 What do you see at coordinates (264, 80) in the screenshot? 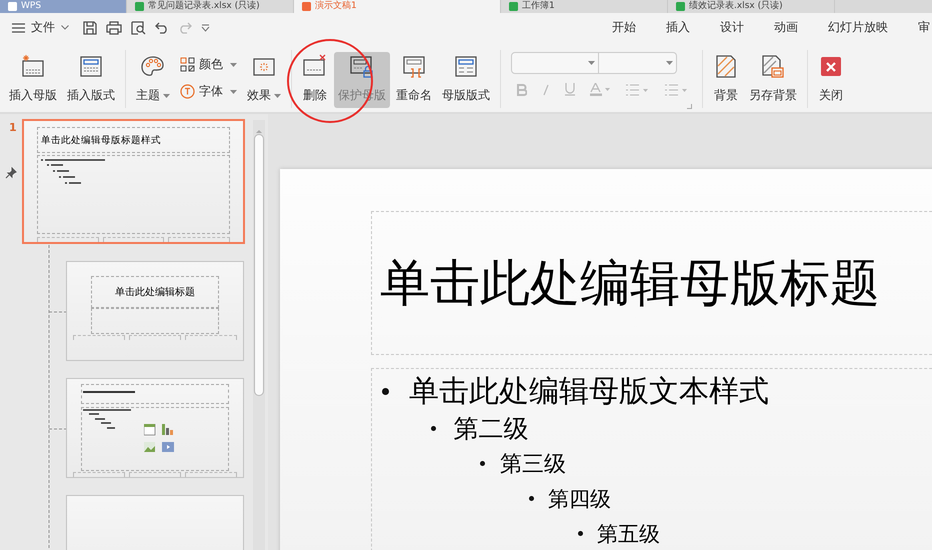
I see `ribbon-button: 效果` at bounding box center [264, 80].